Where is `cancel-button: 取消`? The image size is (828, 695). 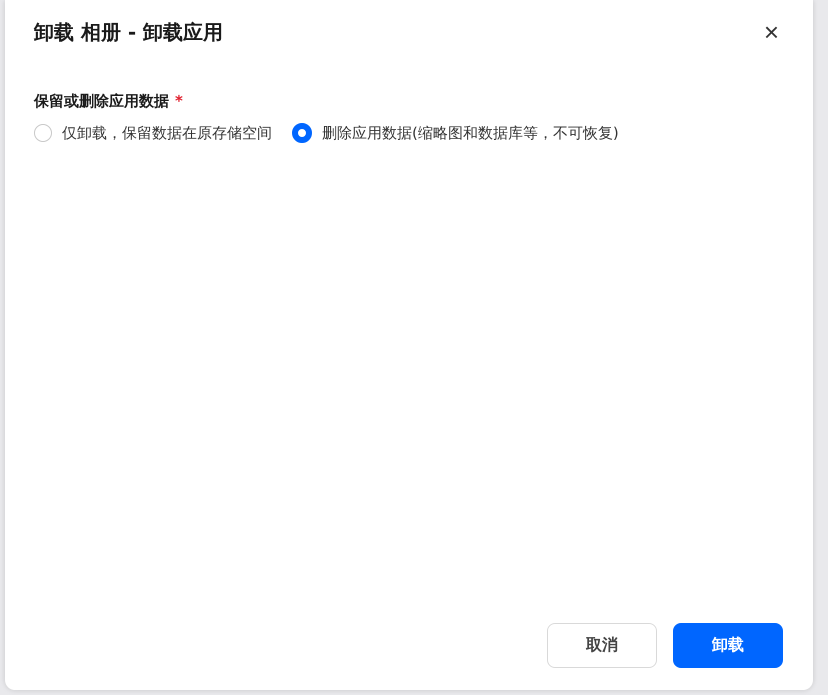
cancel-button: 取消 is located at coordinates (602, 645).